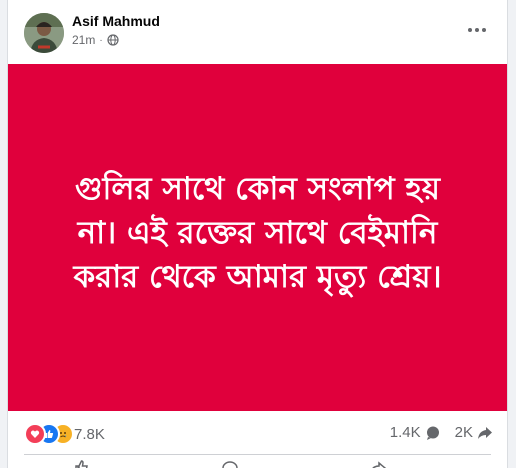 The height and width of the screenshot is (468, 516). I want to click on reaction-count: 7.8K, so click(89, 434).